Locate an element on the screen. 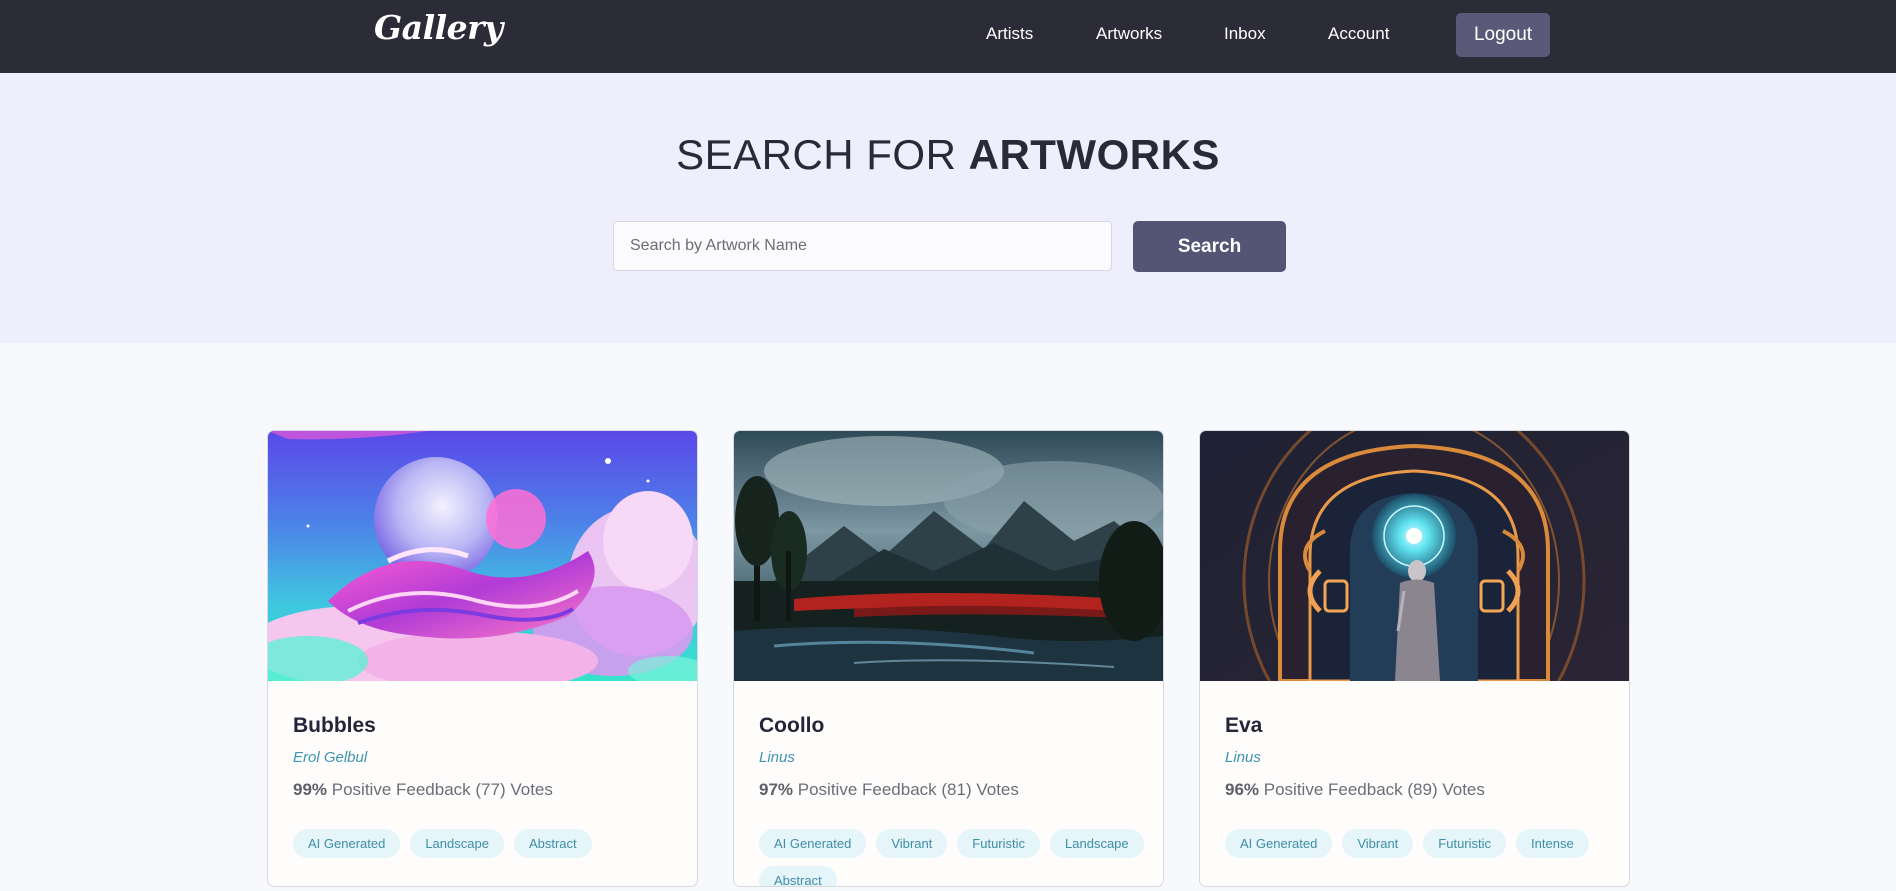  nav-link-inbox: Inbox is located at coordinates (1245, 34).